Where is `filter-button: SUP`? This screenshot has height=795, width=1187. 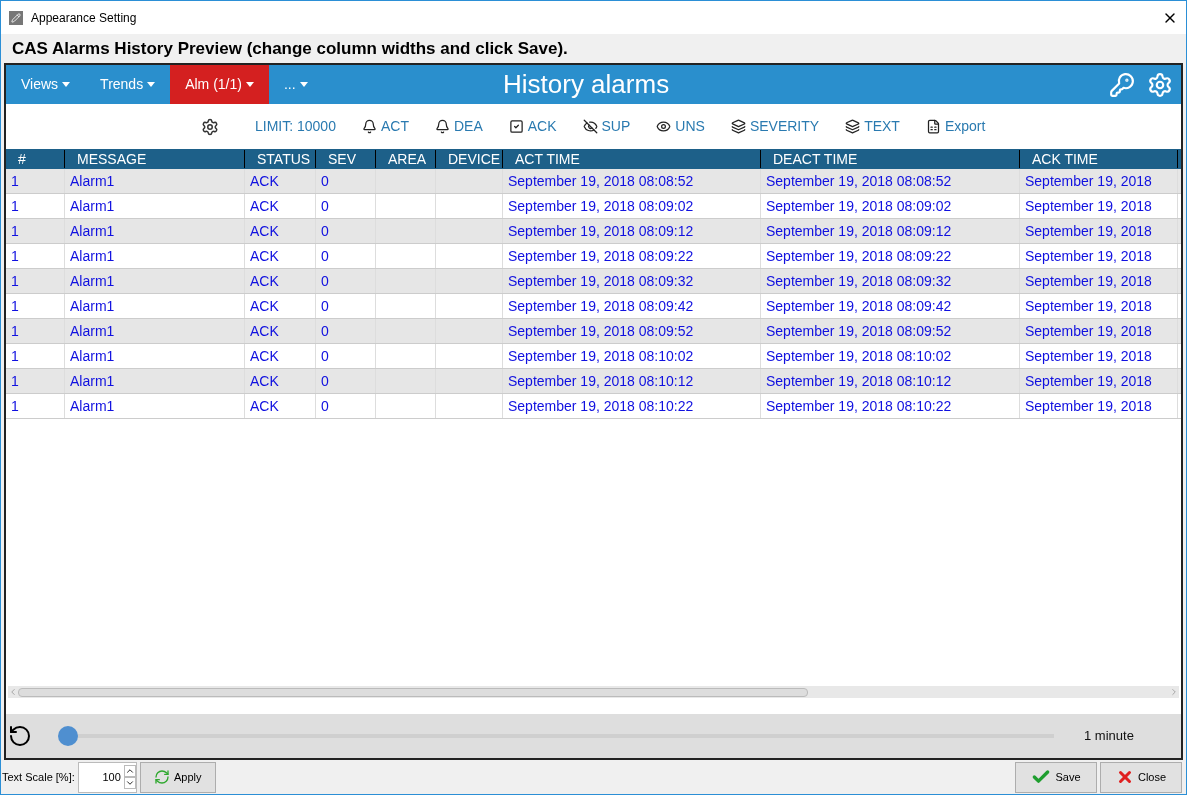 filter-button: SUP is located at coordinates (606, 126).